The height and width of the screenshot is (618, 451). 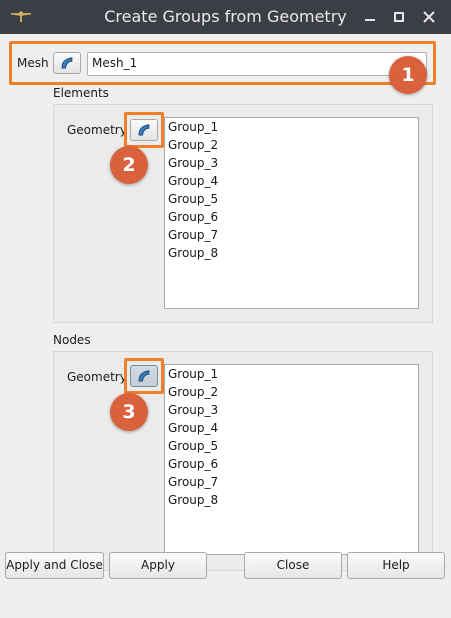 I want to click on annotation-badge-3: 3, so click(x=129, y=412).